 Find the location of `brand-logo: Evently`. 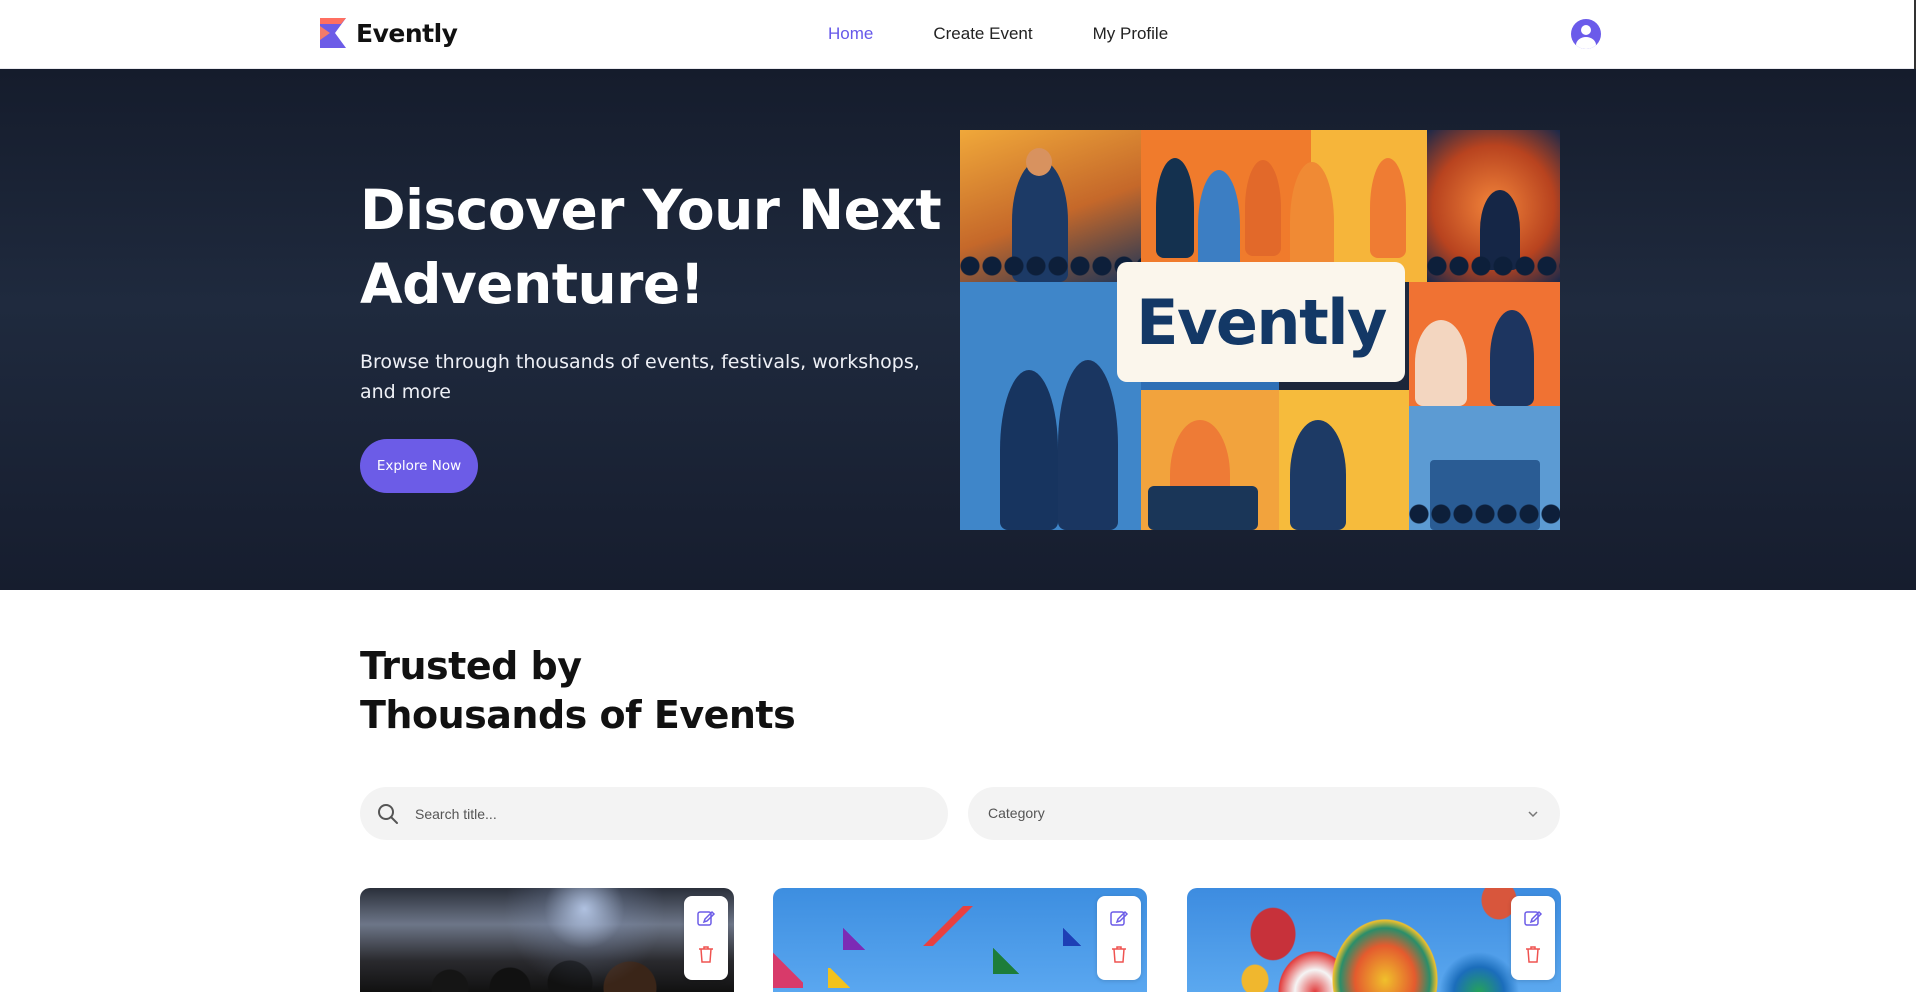

brand-logo: Evently is located at coordinates (388, 33).